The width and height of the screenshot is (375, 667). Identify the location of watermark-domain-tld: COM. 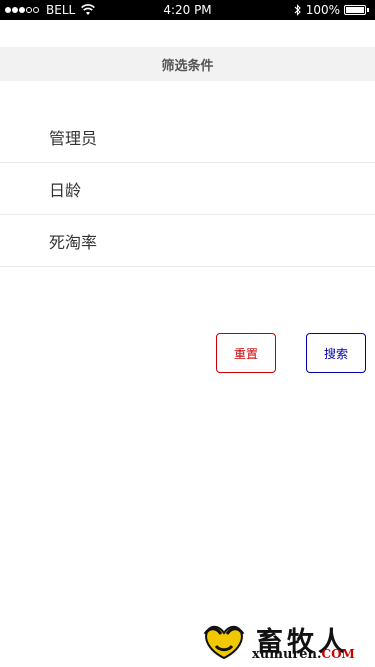
(338, 654).